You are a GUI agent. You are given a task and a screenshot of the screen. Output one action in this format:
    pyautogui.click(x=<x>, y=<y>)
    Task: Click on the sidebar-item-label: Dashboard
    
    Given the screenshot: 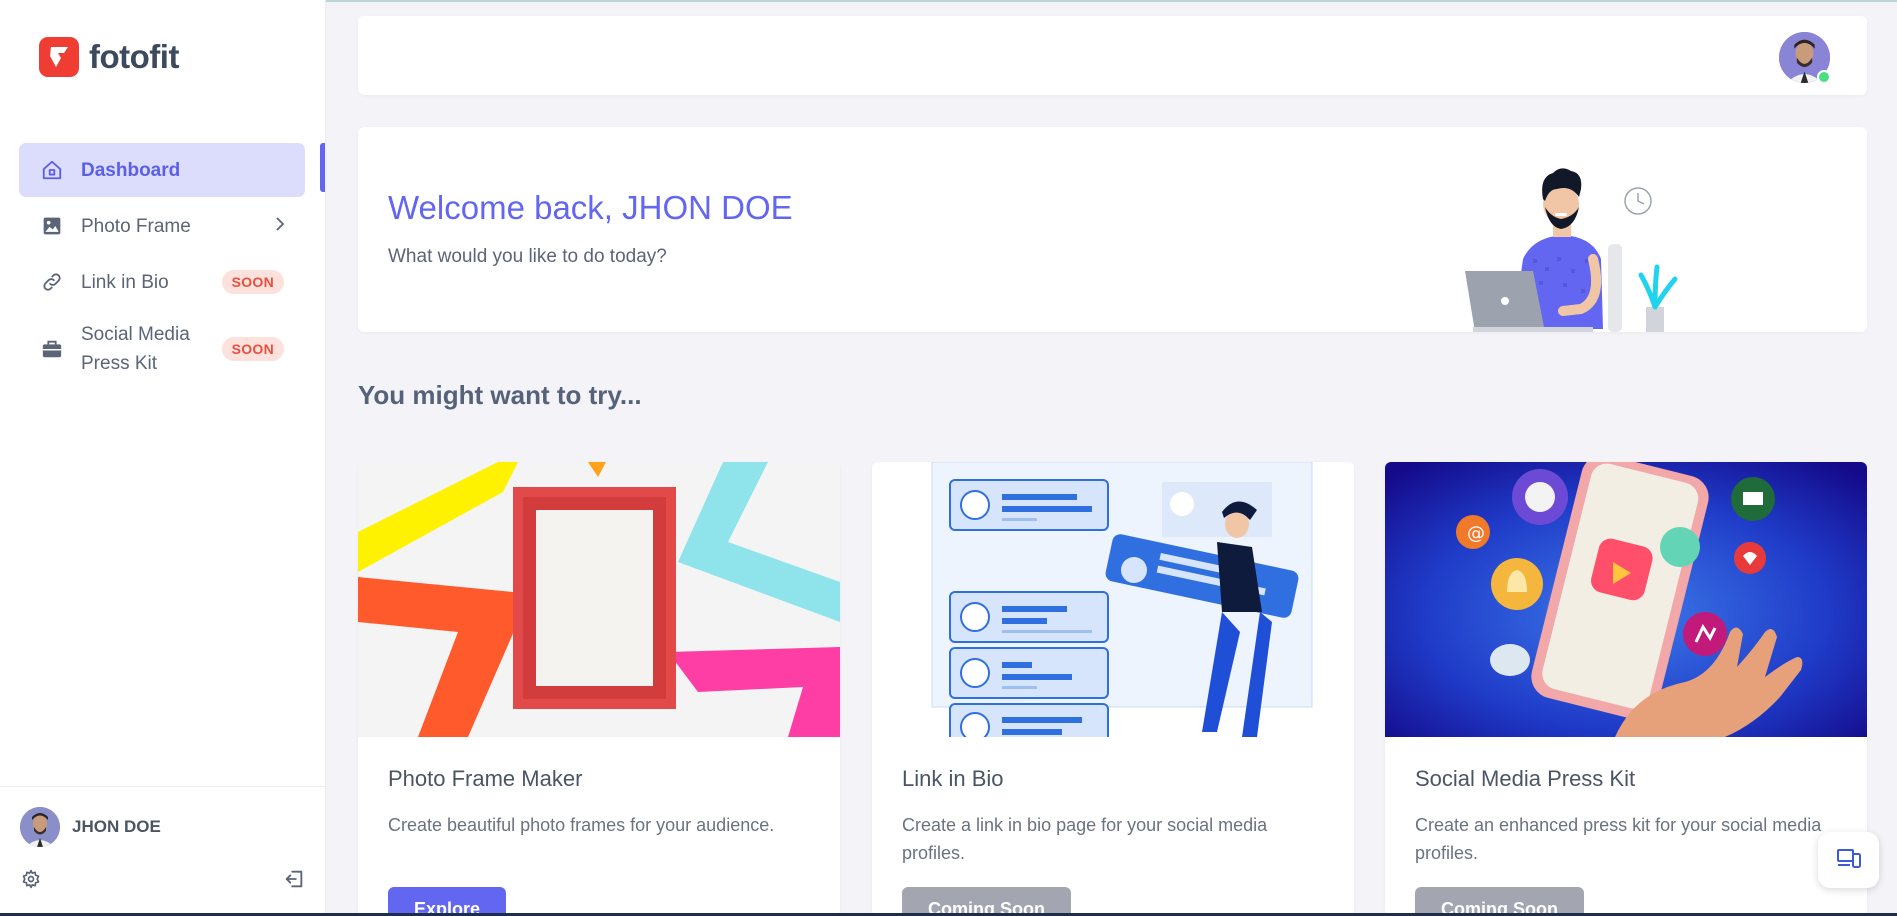 What is the action you would take?
    pyautogui.click(x=131, y=170)
    